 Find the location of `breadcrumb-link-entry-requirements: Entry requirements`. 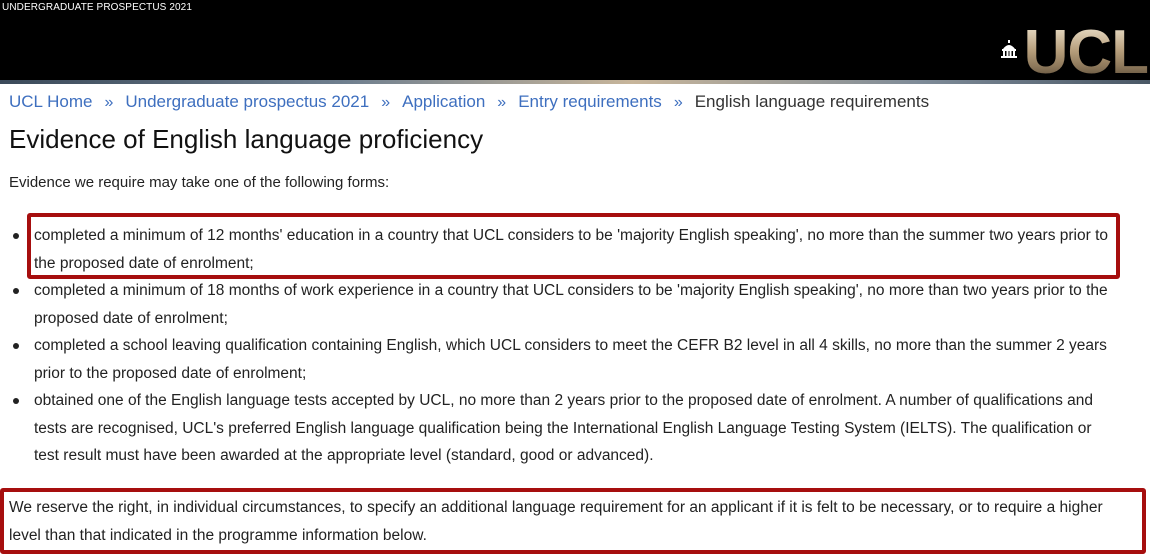

breadcrumb-link-entry-requirements: Entry requirements is located at coordinates (590, 101).